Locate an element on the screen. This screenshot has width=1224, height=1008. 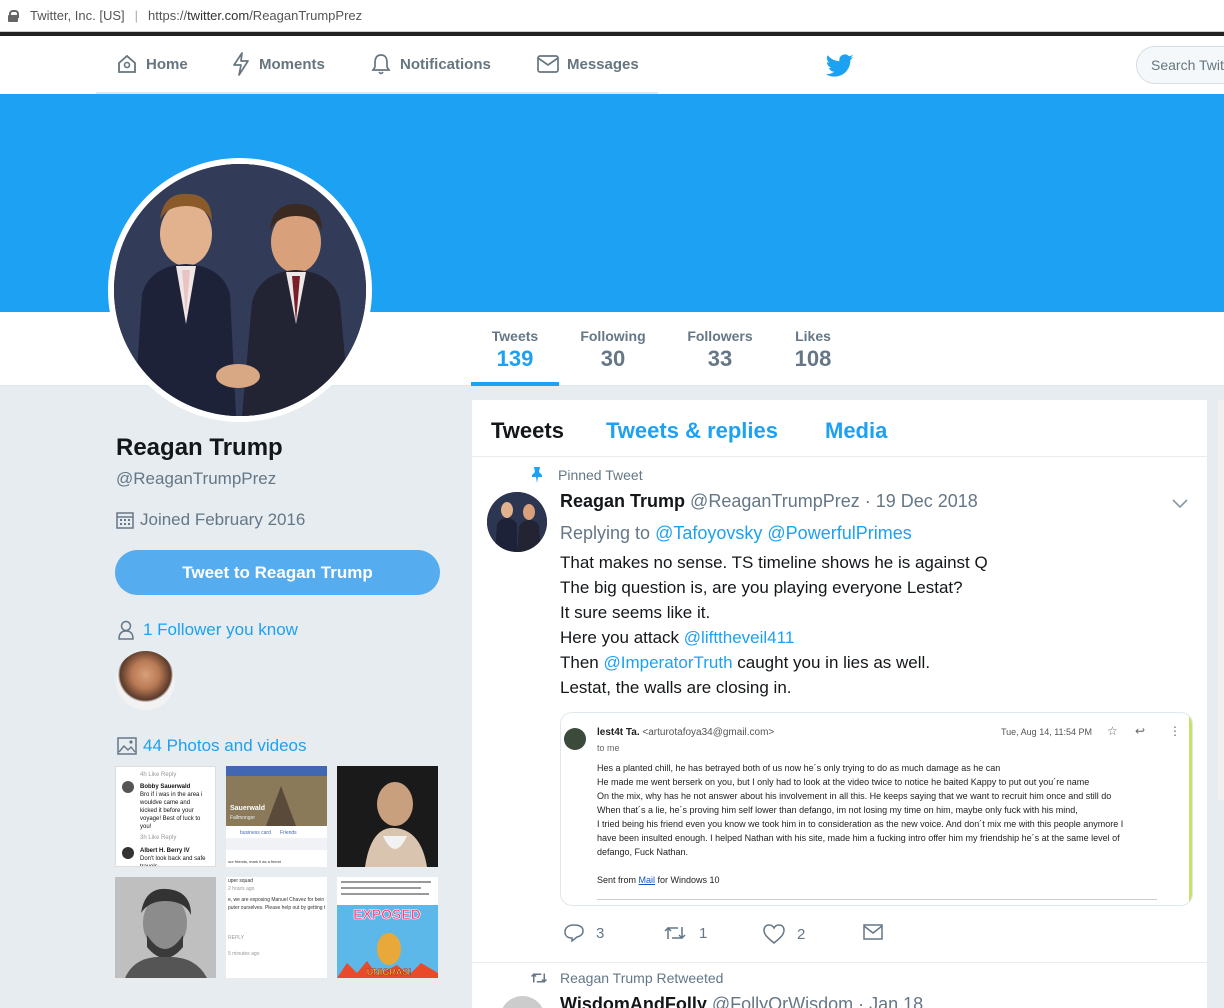
sig-text: Sent from is located at coordinates (618, 880).